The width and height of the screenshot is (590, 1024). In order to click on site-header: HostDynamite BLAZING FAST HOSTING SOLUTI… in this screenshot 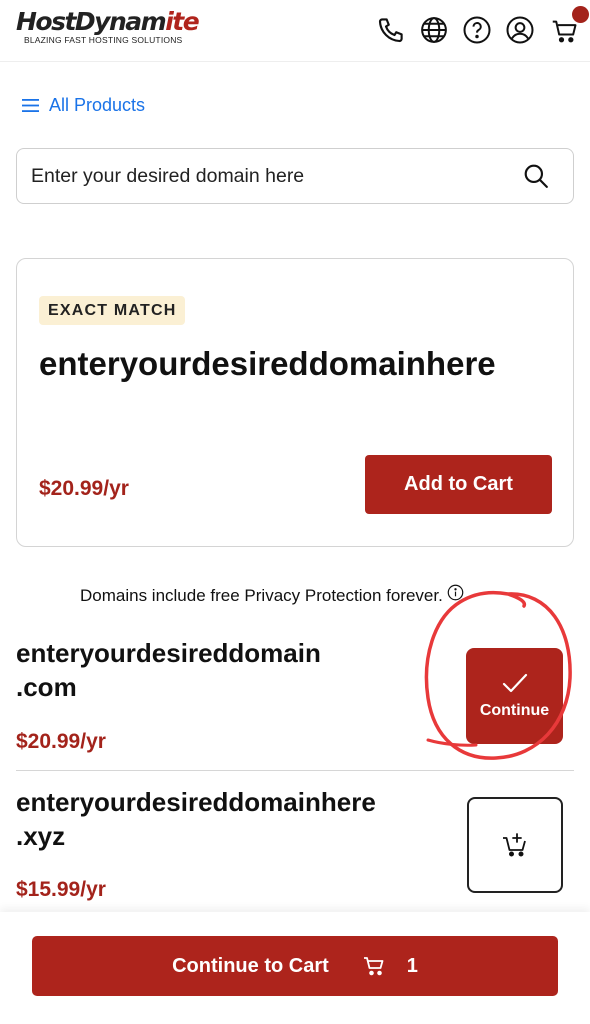, I will do `click(295, 31)`.